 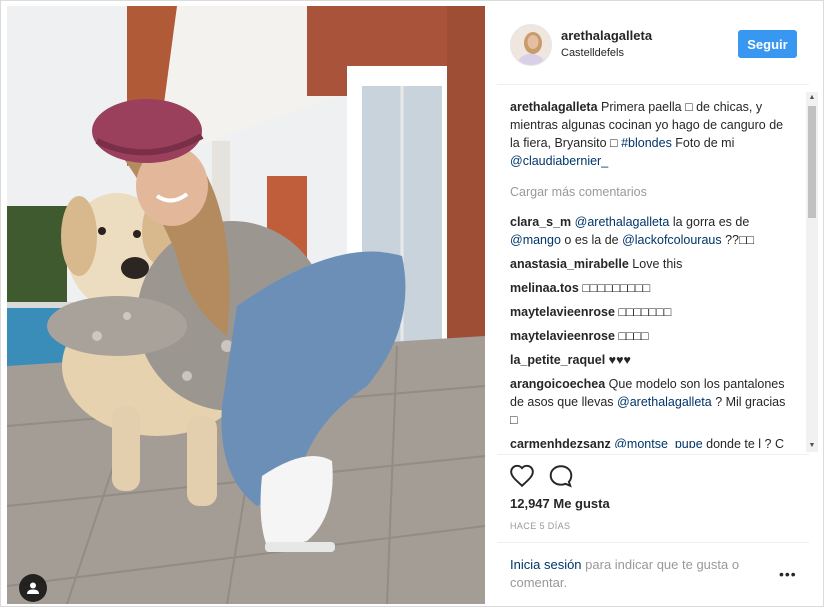 I want to click on heart-icon, so click(x=522, y=476).